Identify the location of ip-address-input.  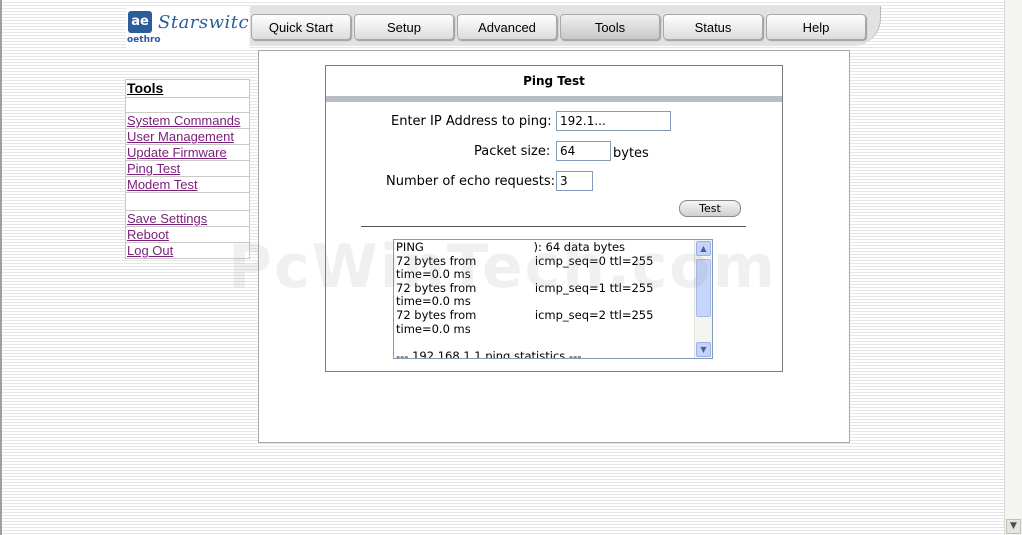
(613, 121).